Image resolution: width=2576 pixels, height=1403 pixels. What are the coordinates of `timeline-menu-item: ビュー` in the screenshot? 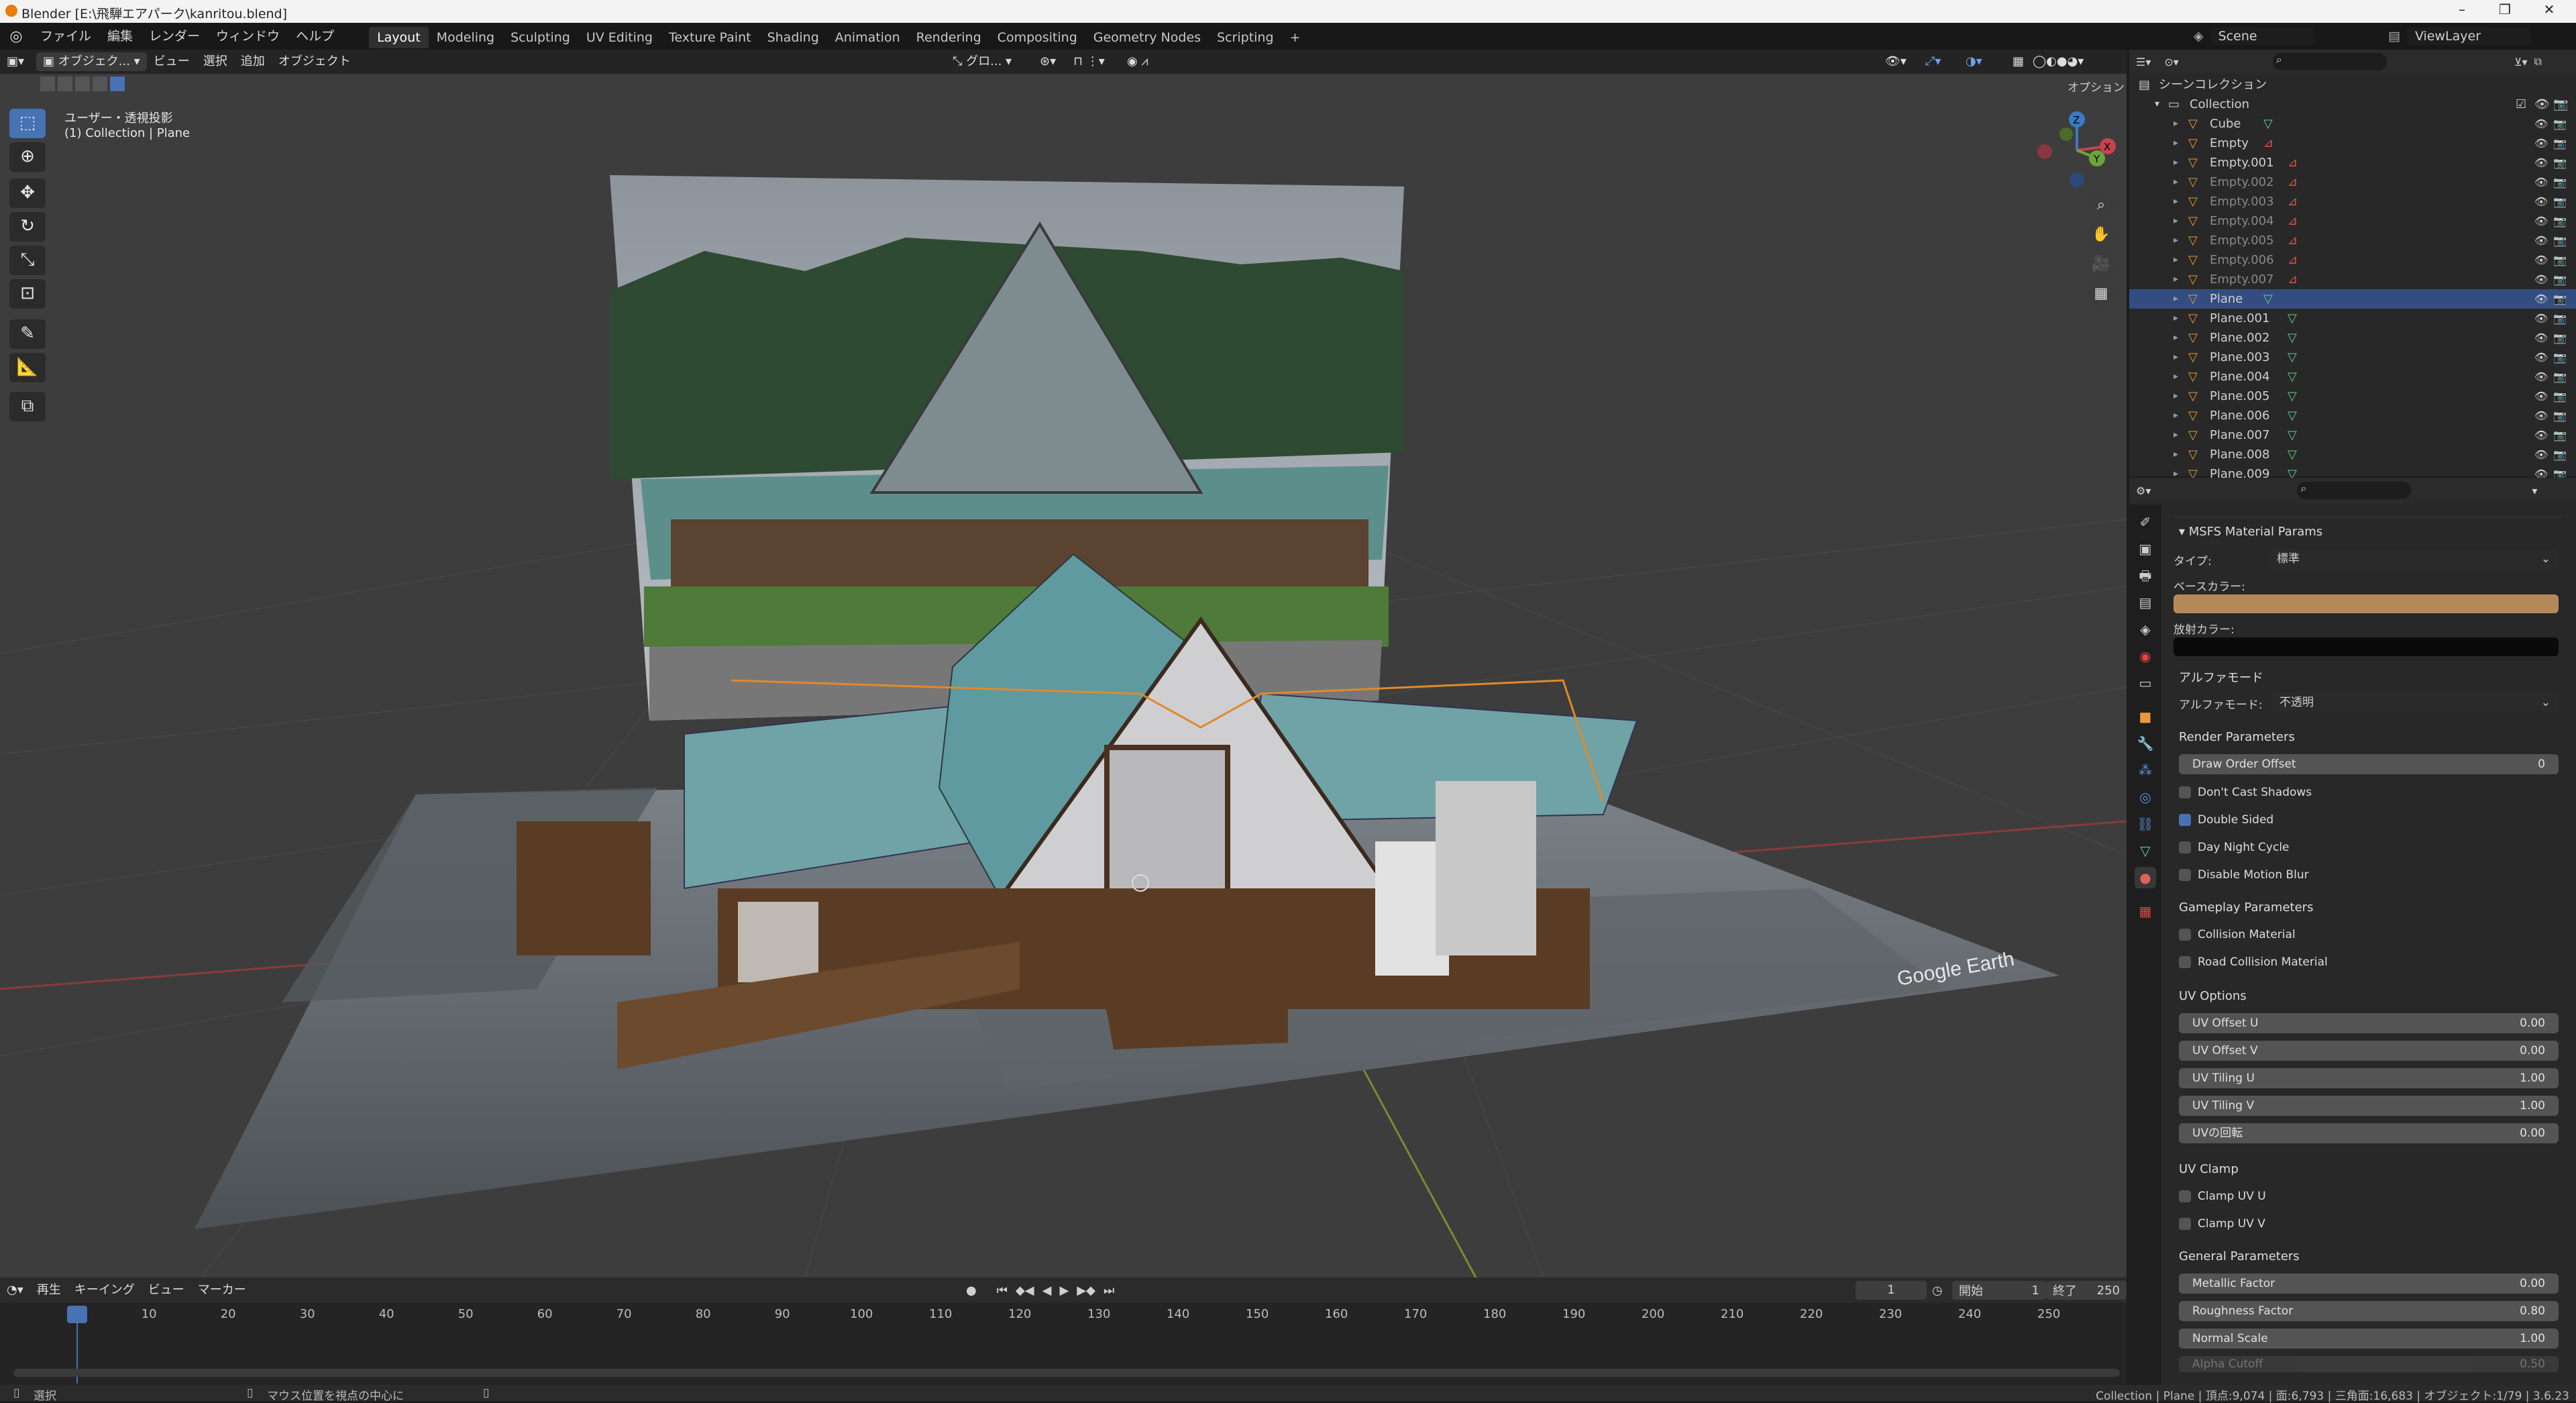 It's located at (166, 1291).